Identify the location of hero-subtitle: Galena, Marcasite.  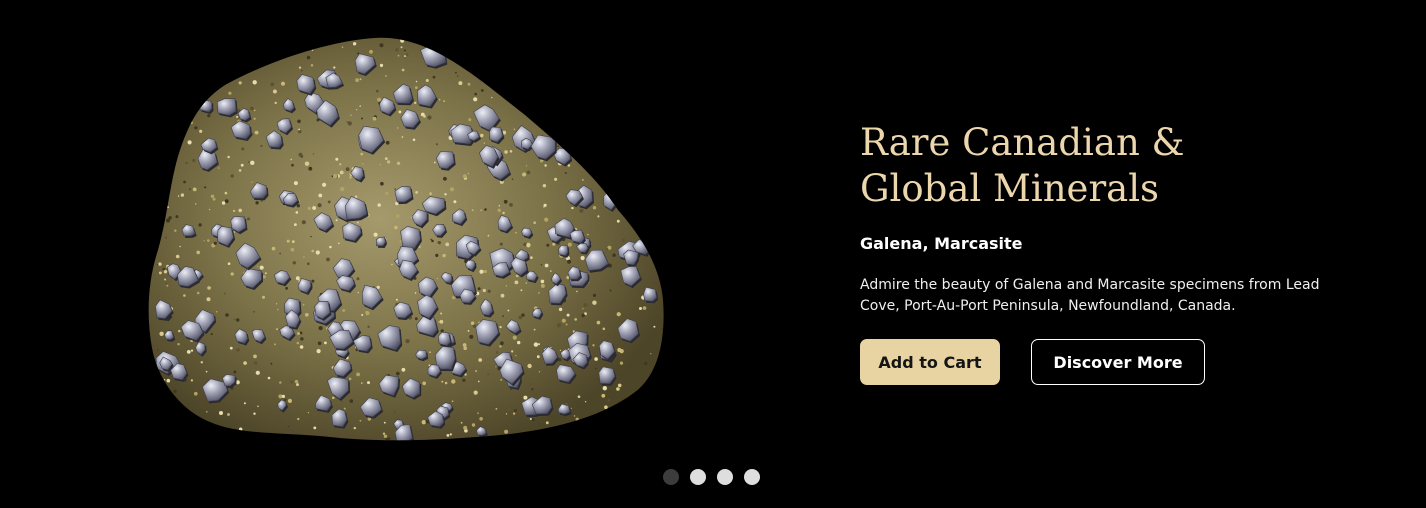
(941, 243).